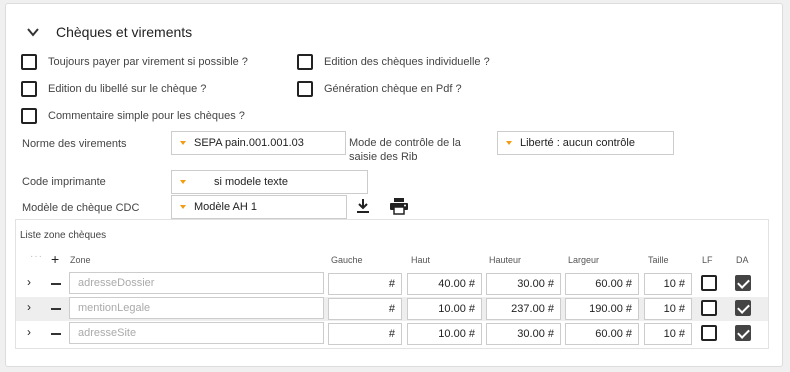 Image resolution: width=790 pixels, height=372 pixels. I want to click on mode-select: Liberté : aucun contrôle, so click(585, 143).